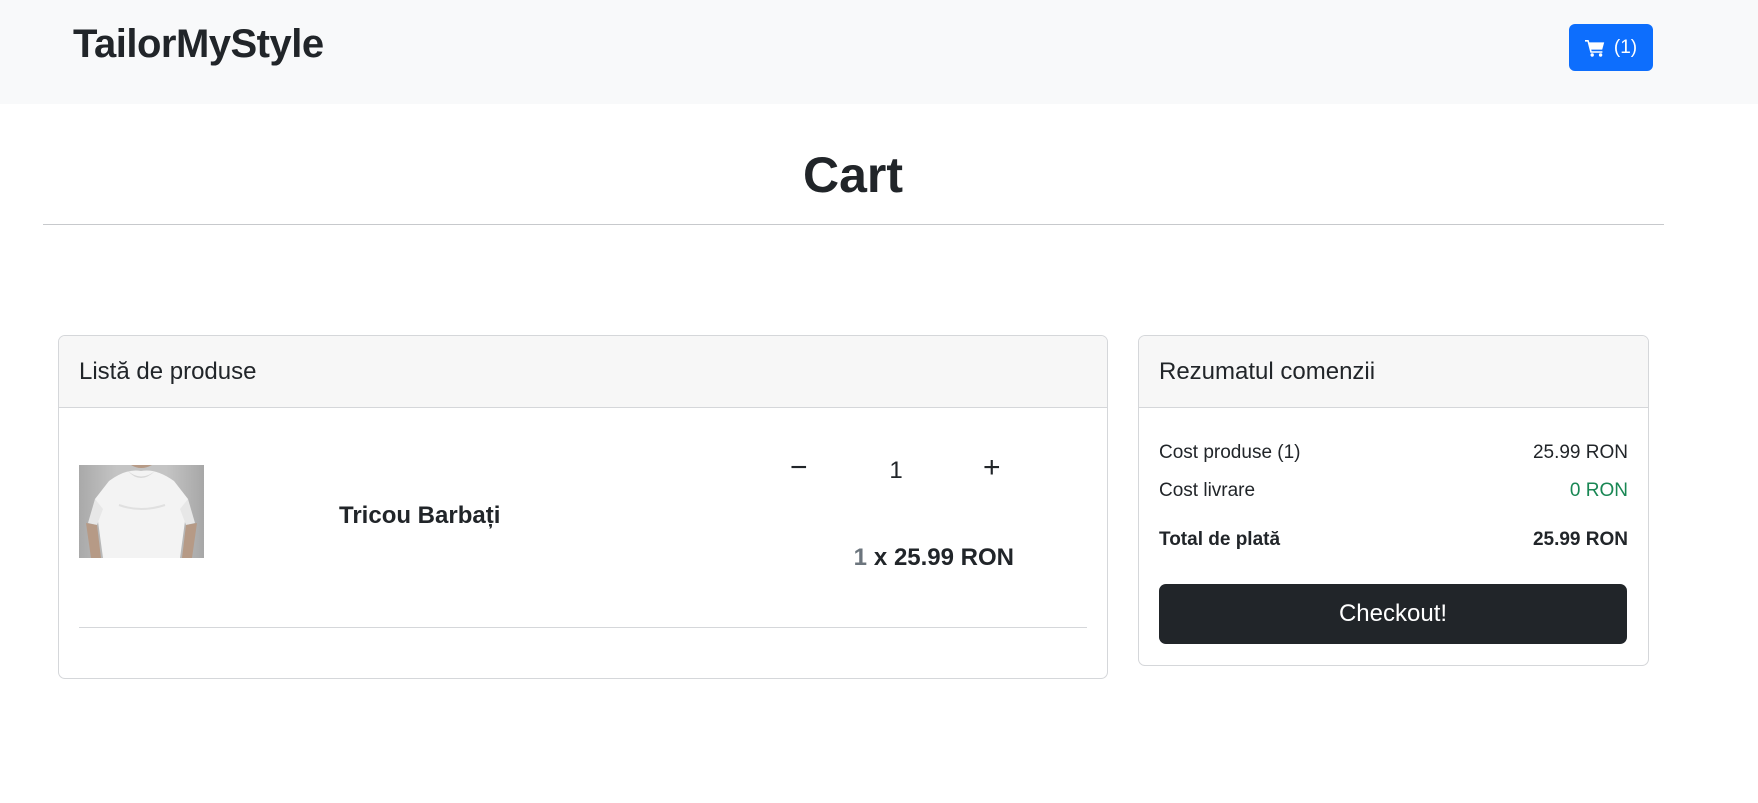  What do you see at coordinates (1598, 490) in the screenshot?
I see `delivery-cost-value: 0 RON` at bounding box center [1598, 490].